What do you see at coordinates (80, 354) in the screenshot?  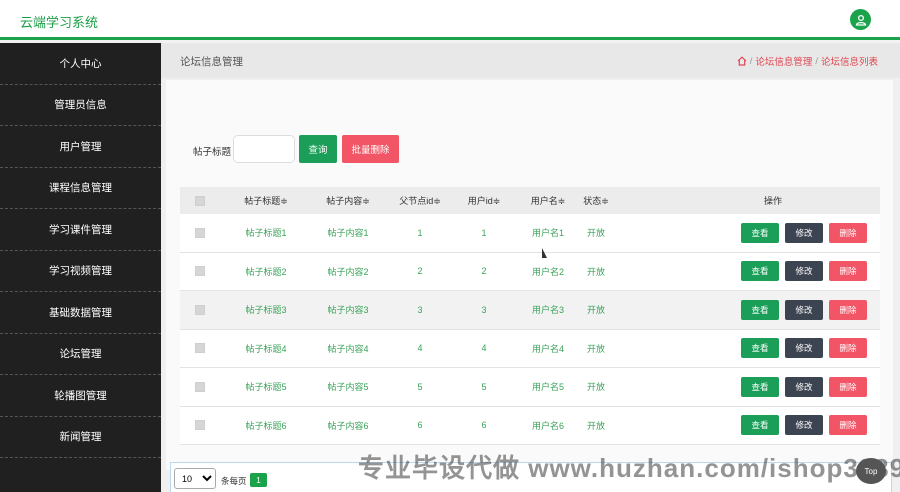 I see `sidebar-item-forum-management: 论坛管理` at bounding box center [80, 354].